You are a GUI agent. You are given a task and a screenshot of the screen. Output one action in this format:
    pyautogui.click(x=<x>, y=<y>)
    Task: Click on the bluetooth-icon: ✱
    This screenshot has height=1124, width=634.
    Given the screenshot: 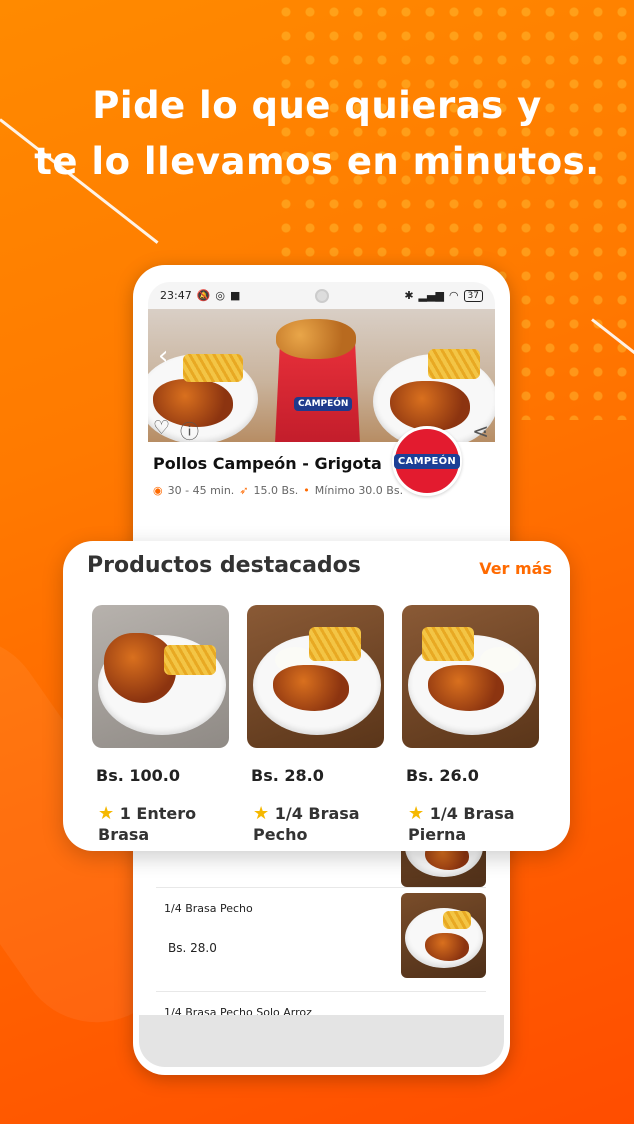 What is the action you would take?
    pyautogui.click(x=409, y=295)
    